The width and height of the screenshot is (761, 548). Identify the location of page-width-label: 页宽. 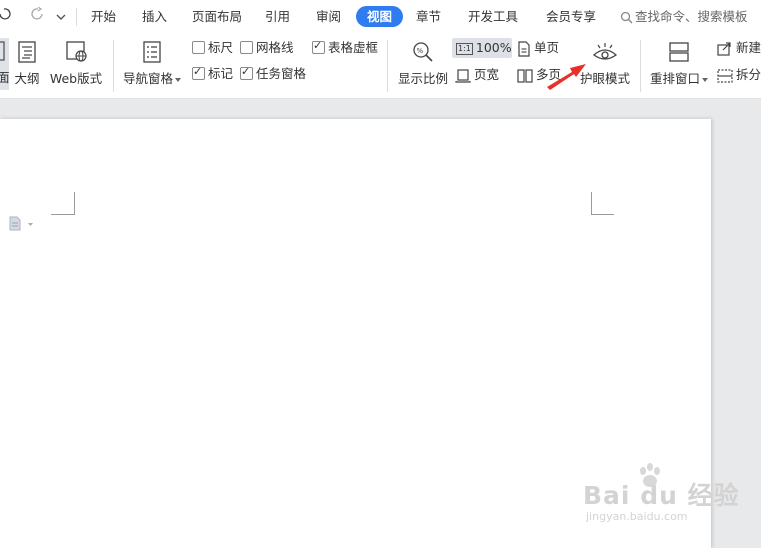
(487, 74).